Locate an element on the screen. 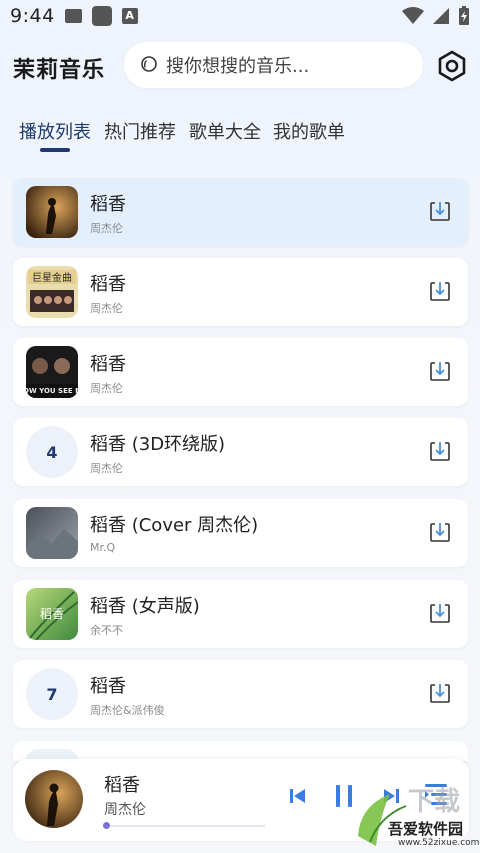 This screenshot has width=480, height=853. album-cover: 巨星金曲 is located at coordinates (52, 292).